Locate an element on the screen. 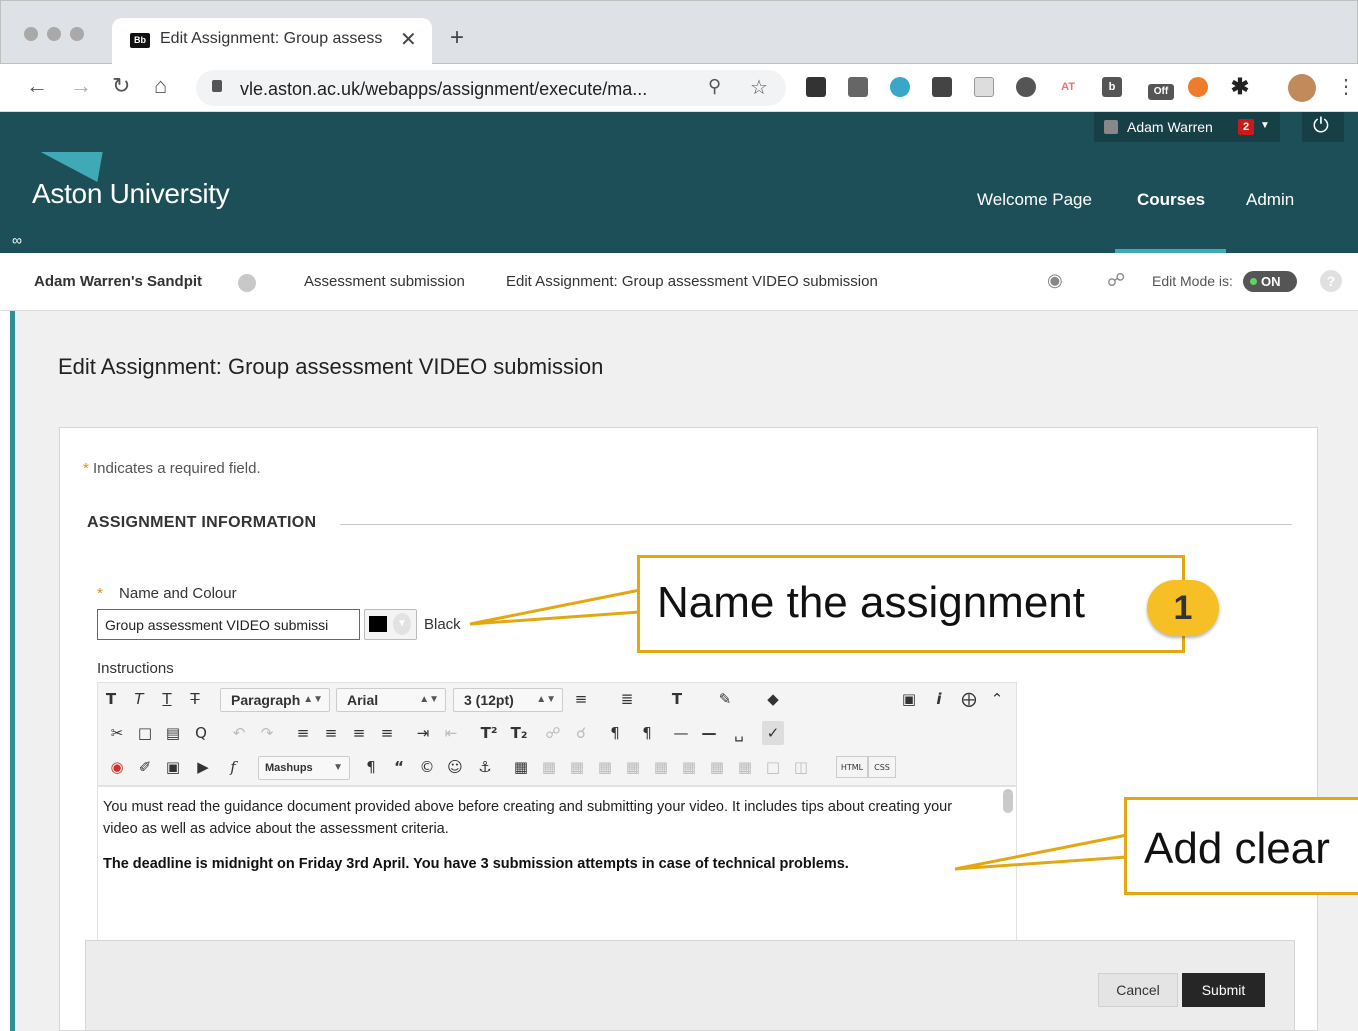 The height and width of the screenshot is (1031, 1358). insert-link-icon: ☍ is located at coordinates (553, 733).